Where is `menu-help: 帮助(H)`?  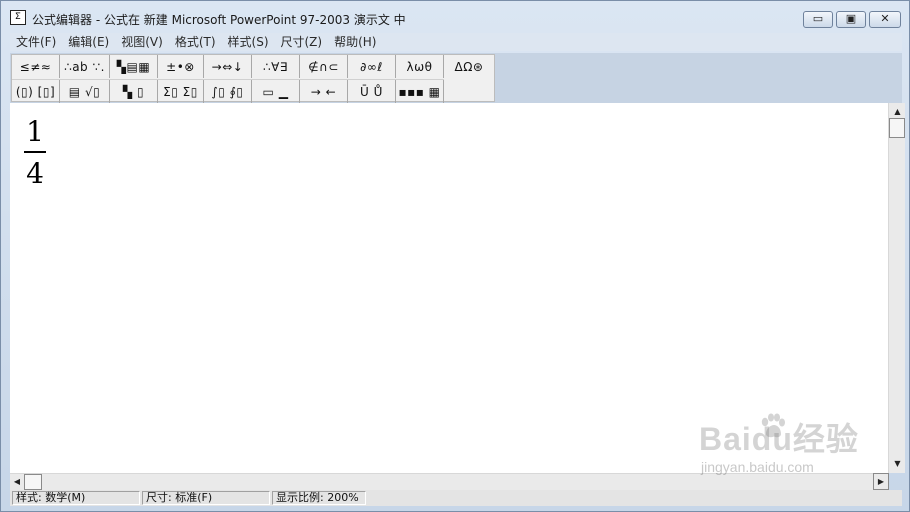 menu-help: 帮助(H) is located at coordinates (355, 42).